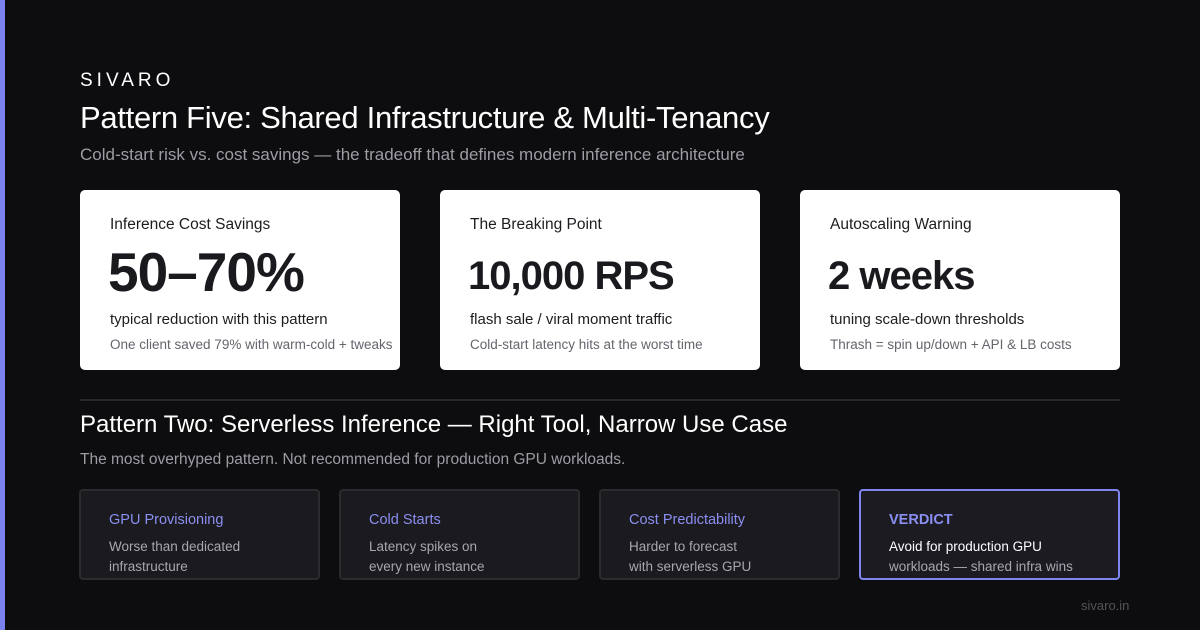 This screenshot has height=630, width=1200. What do you see at coordinates (965, 546) in the screenshot?
I see `tile-line: Avoid for production GPU` at bounding box center [965, 546].